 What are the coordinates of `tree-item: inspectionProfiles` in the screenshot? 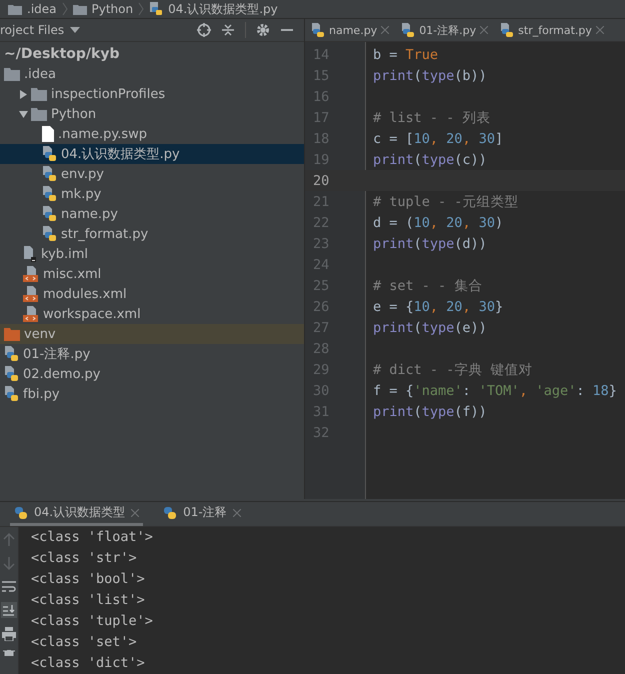 It's located at (108, 94).